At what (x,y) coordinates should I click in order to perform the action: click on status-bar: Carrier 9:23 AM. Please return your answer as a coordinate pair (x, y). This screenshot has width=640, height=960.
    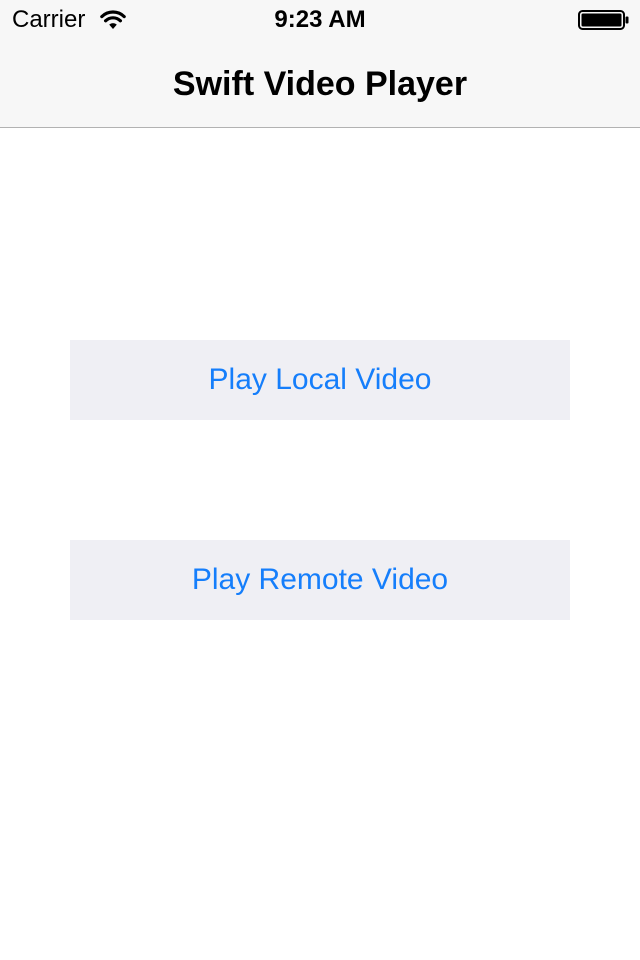
    Looking at the image, I should click on (320, 20).